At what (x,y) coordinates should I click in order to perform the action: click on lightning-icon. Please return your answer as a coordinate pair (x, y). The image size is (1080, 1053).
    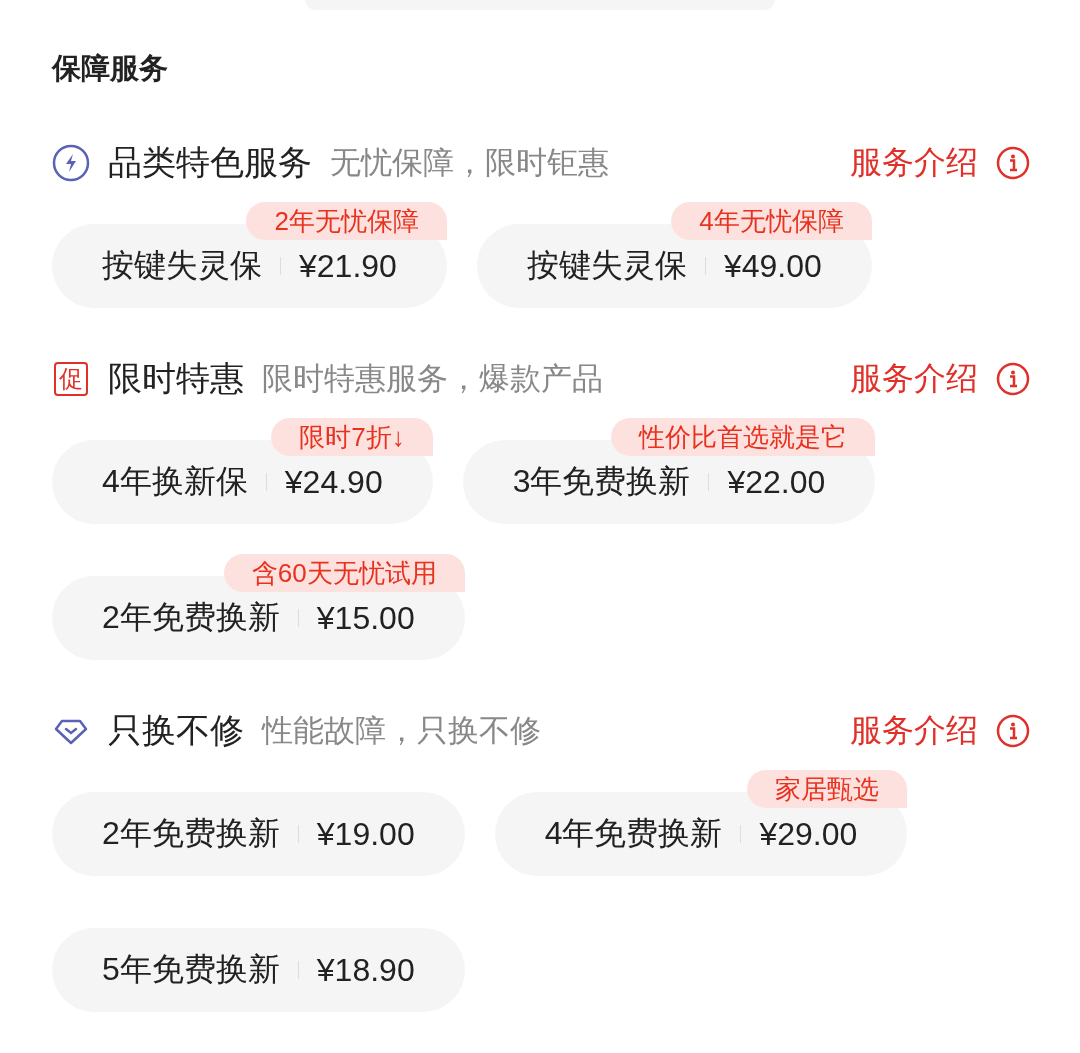
    Looking at the image, I should click on (71, 163).